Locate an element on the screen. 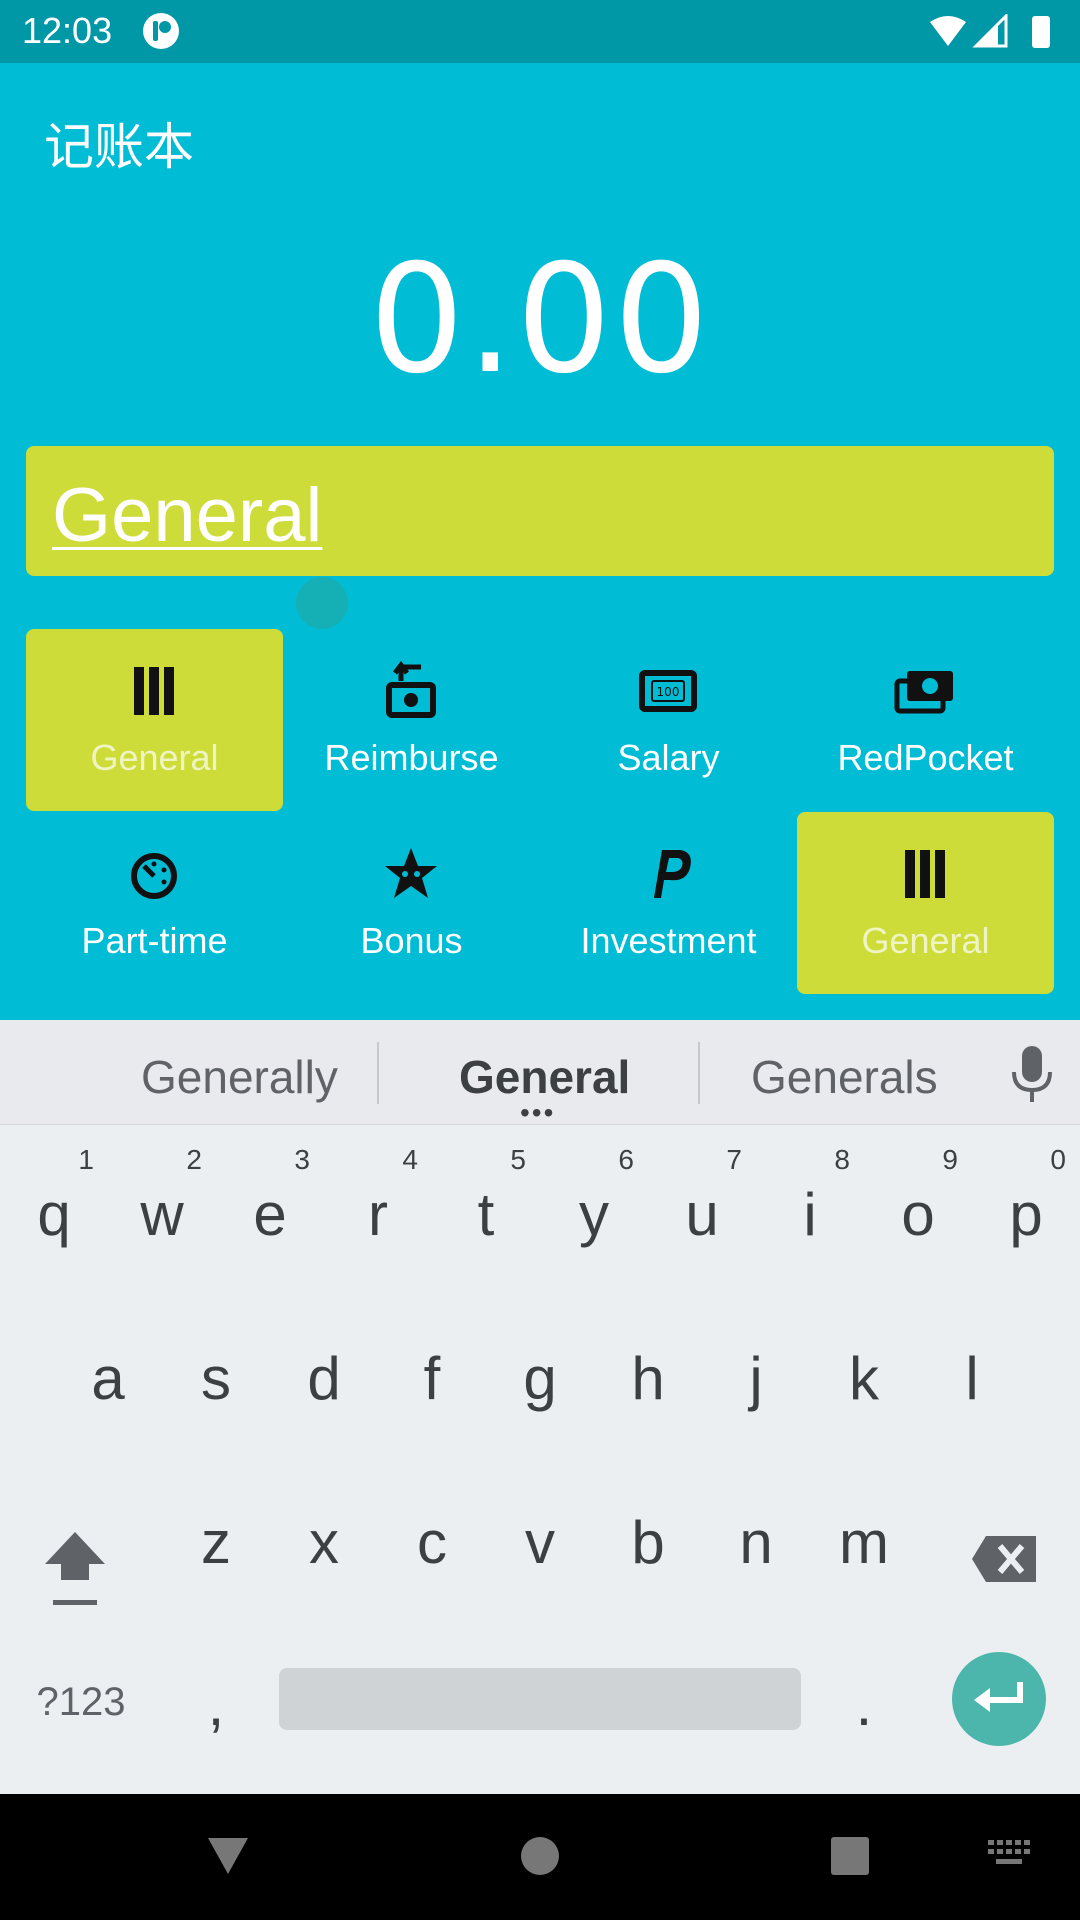 The height and width of the screenshot is (1920, 1080). banknote-icon: 100 is located at coordinates (668, 691).